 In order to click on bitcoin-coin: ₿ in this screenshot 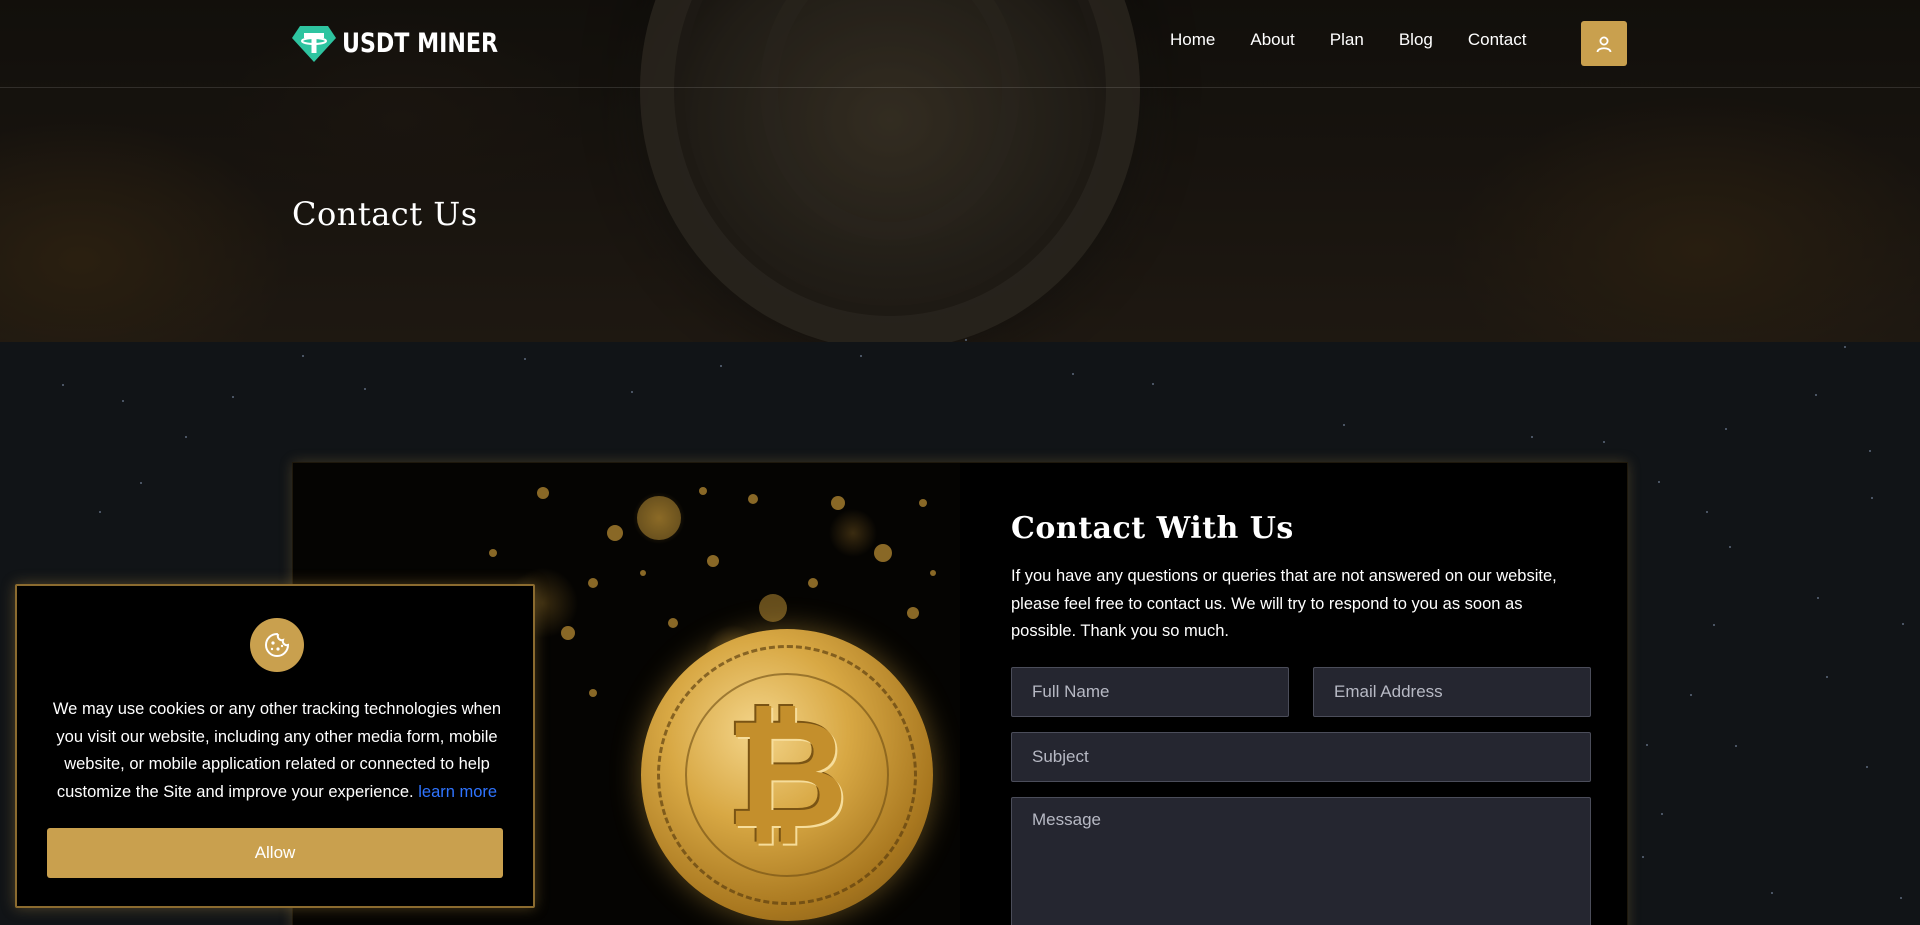, I will do `click(787, 775)`.